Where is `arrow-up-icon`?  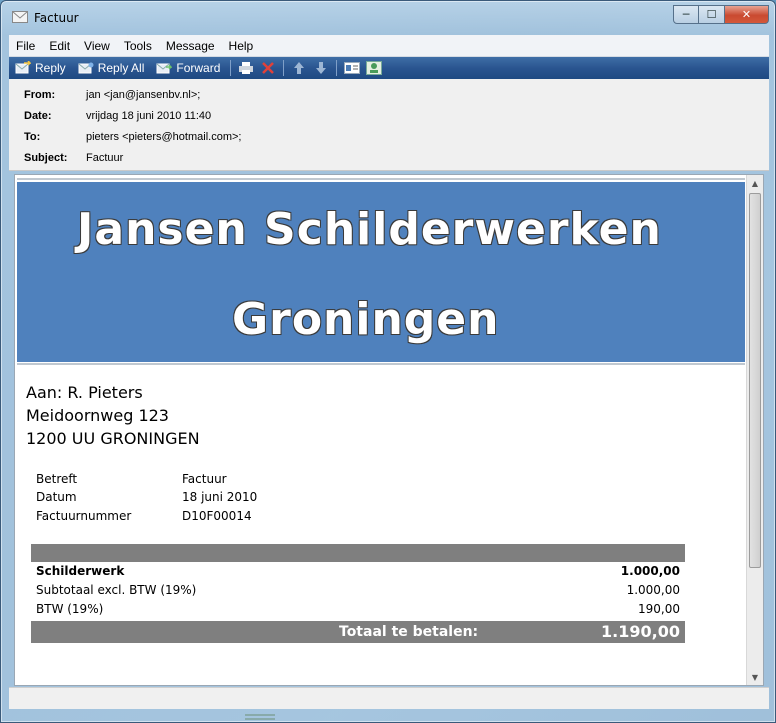
arrow-up-icon is located at coordinates (299, 68).